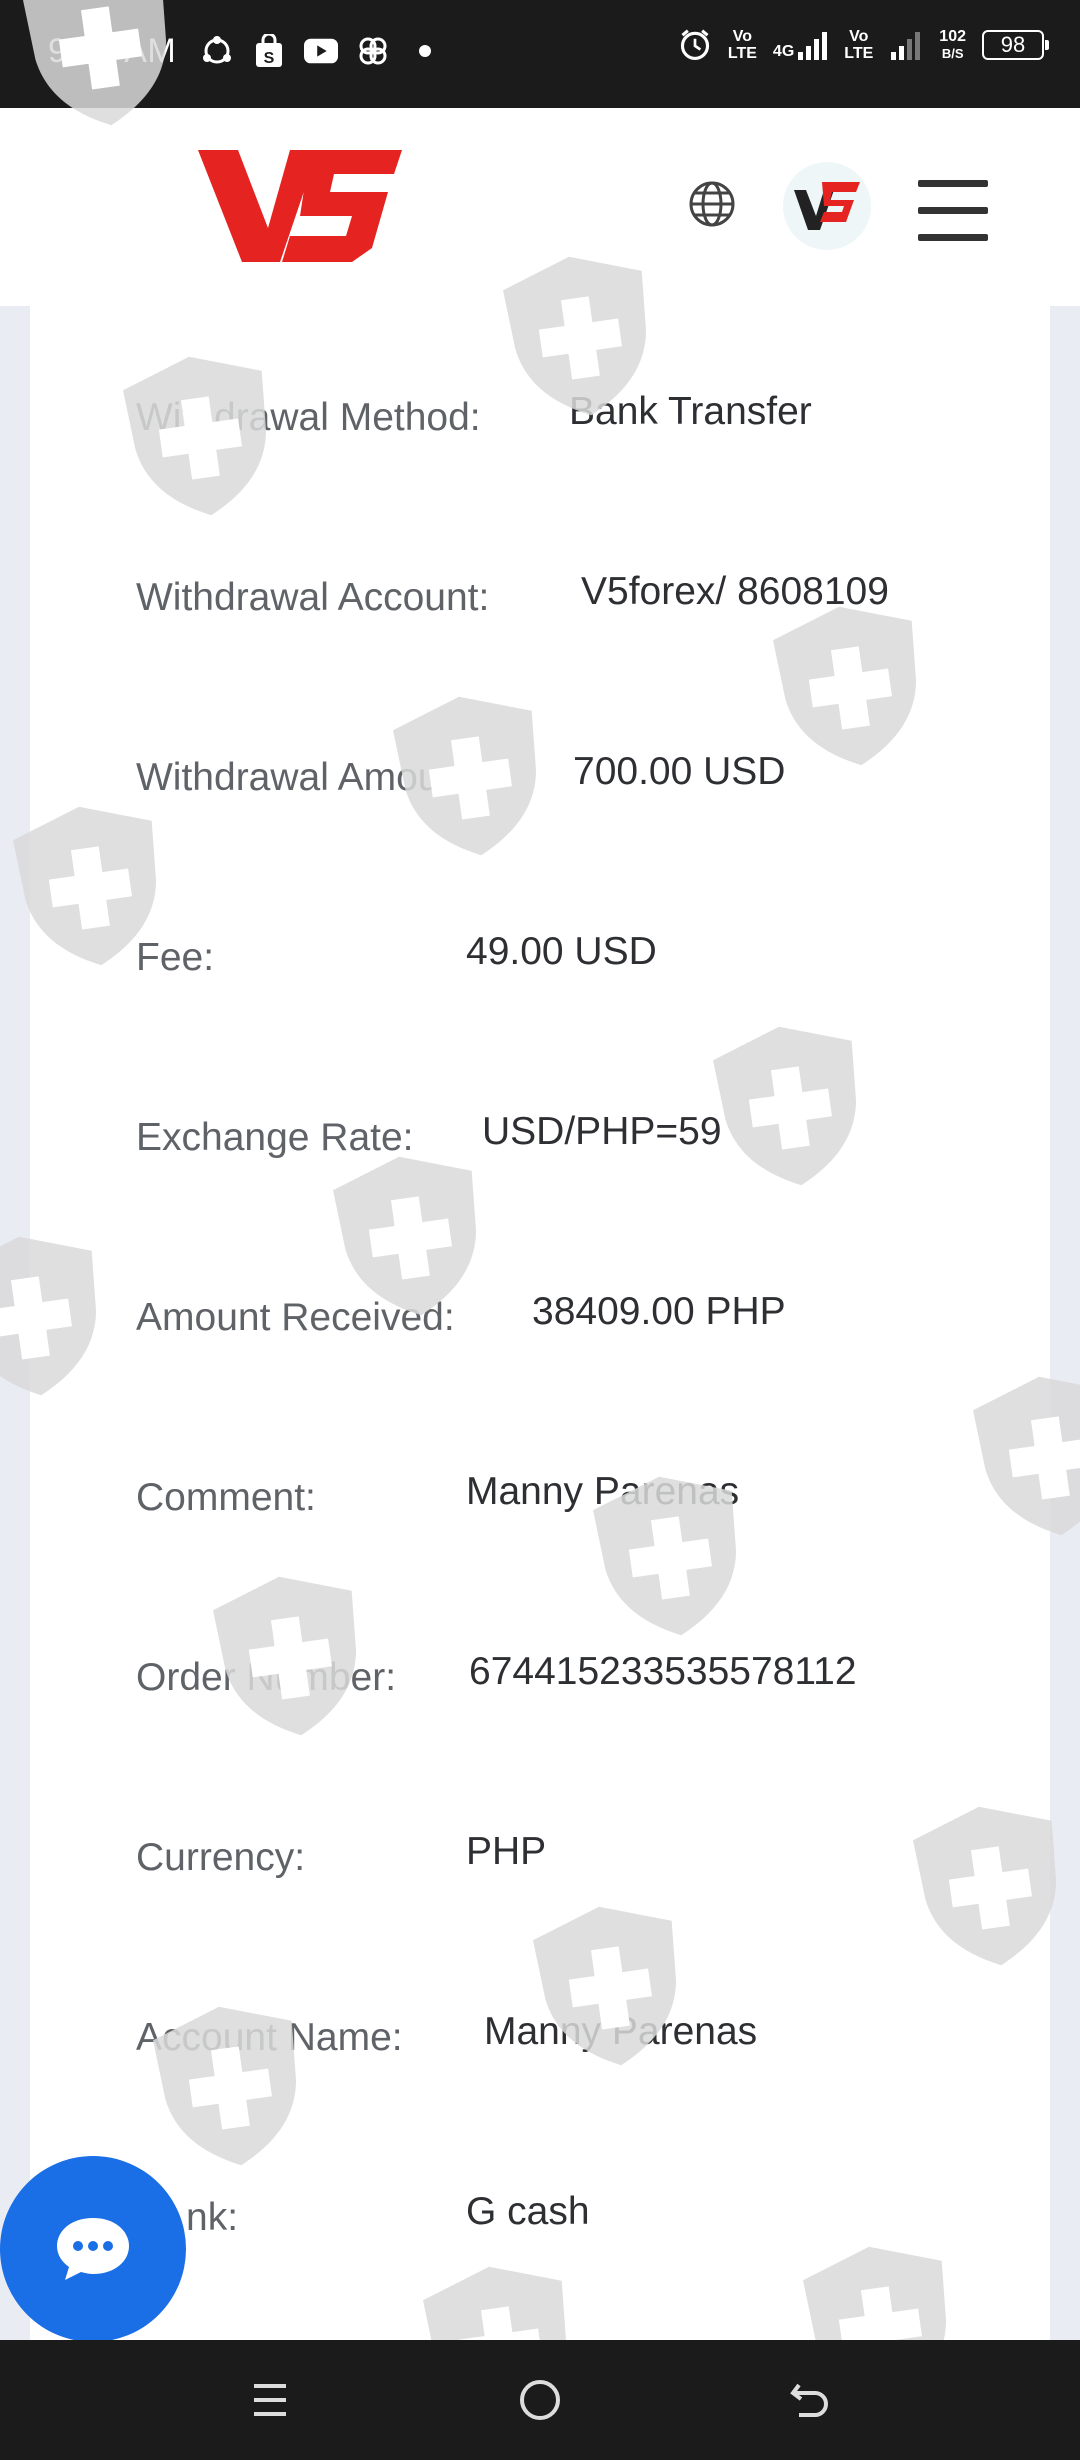  I want to click on notification-icons: S, so click(321, 51).